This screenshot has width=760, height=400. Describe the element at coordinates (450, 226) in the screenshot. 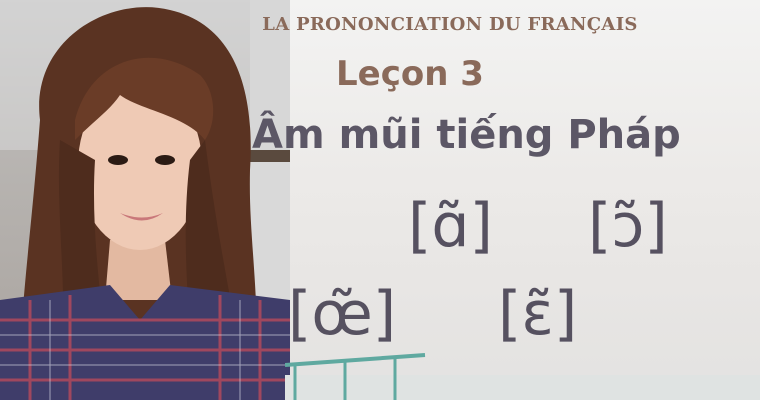

I see `phonetic-symbol-an: [ɑ̃]` at that location.